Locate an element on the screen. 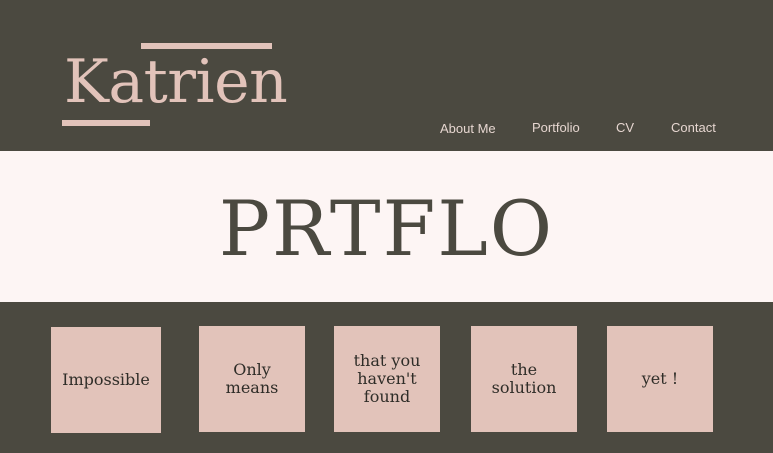 This screenshot has height=453, width=773. tile-the-solution: the solution is located at coordinates (524, 379).